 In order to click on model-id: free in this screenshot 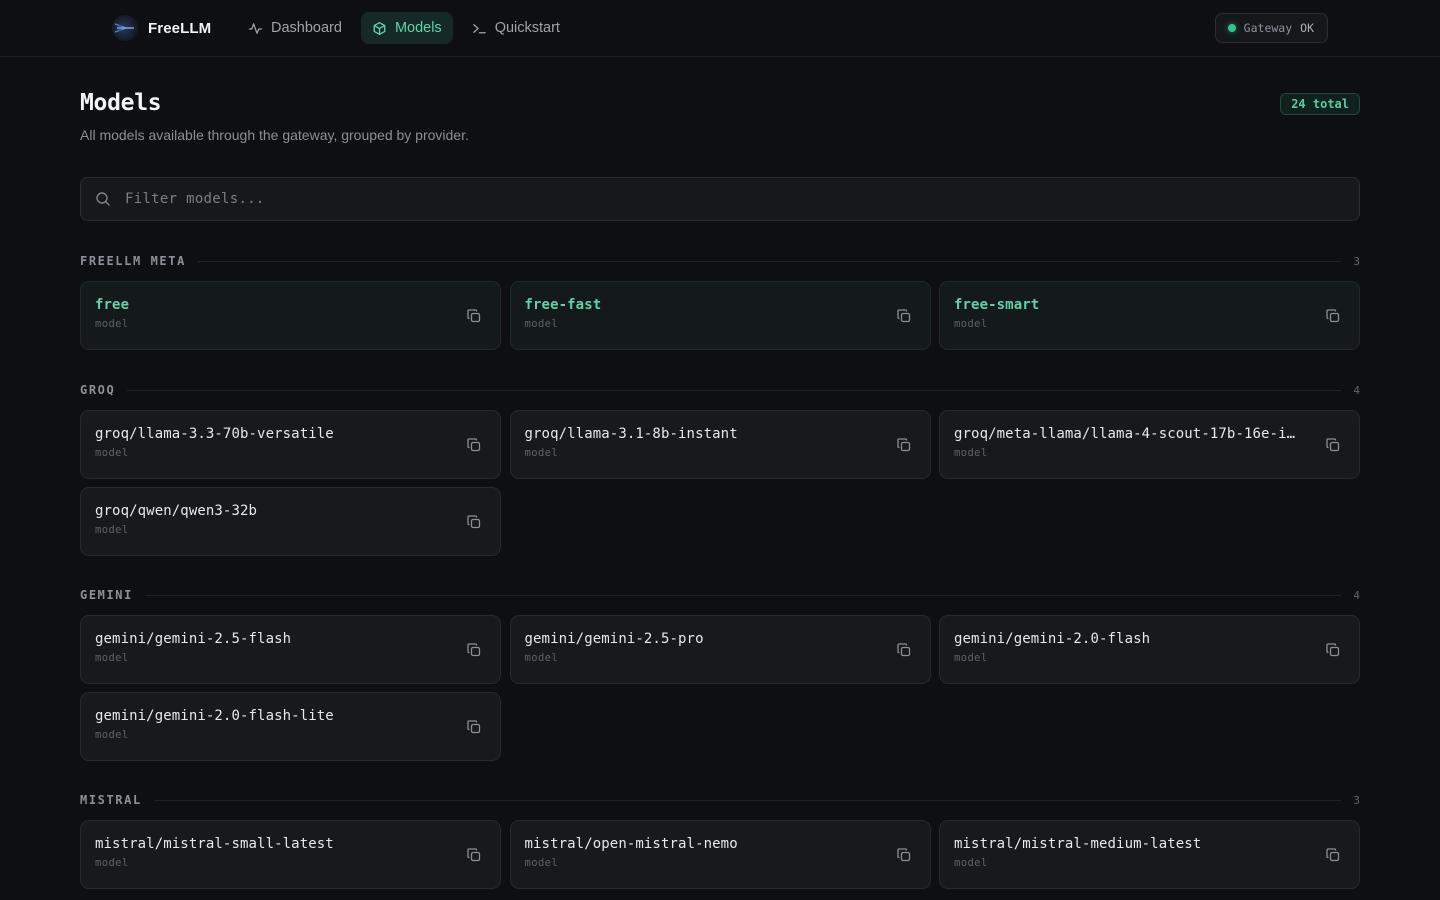, I will do `click(112, 305)`.